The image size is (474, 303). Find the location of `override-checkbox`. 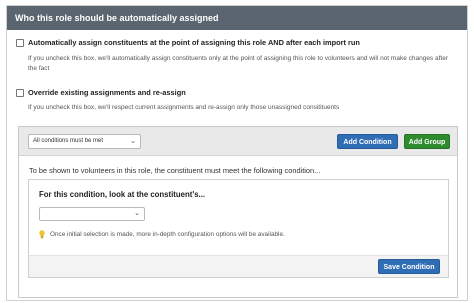

override-checkbox is located at coordinates (20, 93).